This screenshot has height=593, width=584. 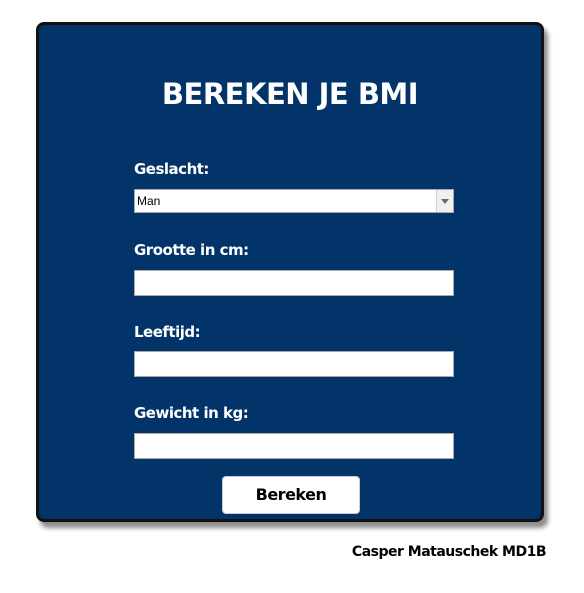 I want to click on weight-input, so click(x=294, y=446).